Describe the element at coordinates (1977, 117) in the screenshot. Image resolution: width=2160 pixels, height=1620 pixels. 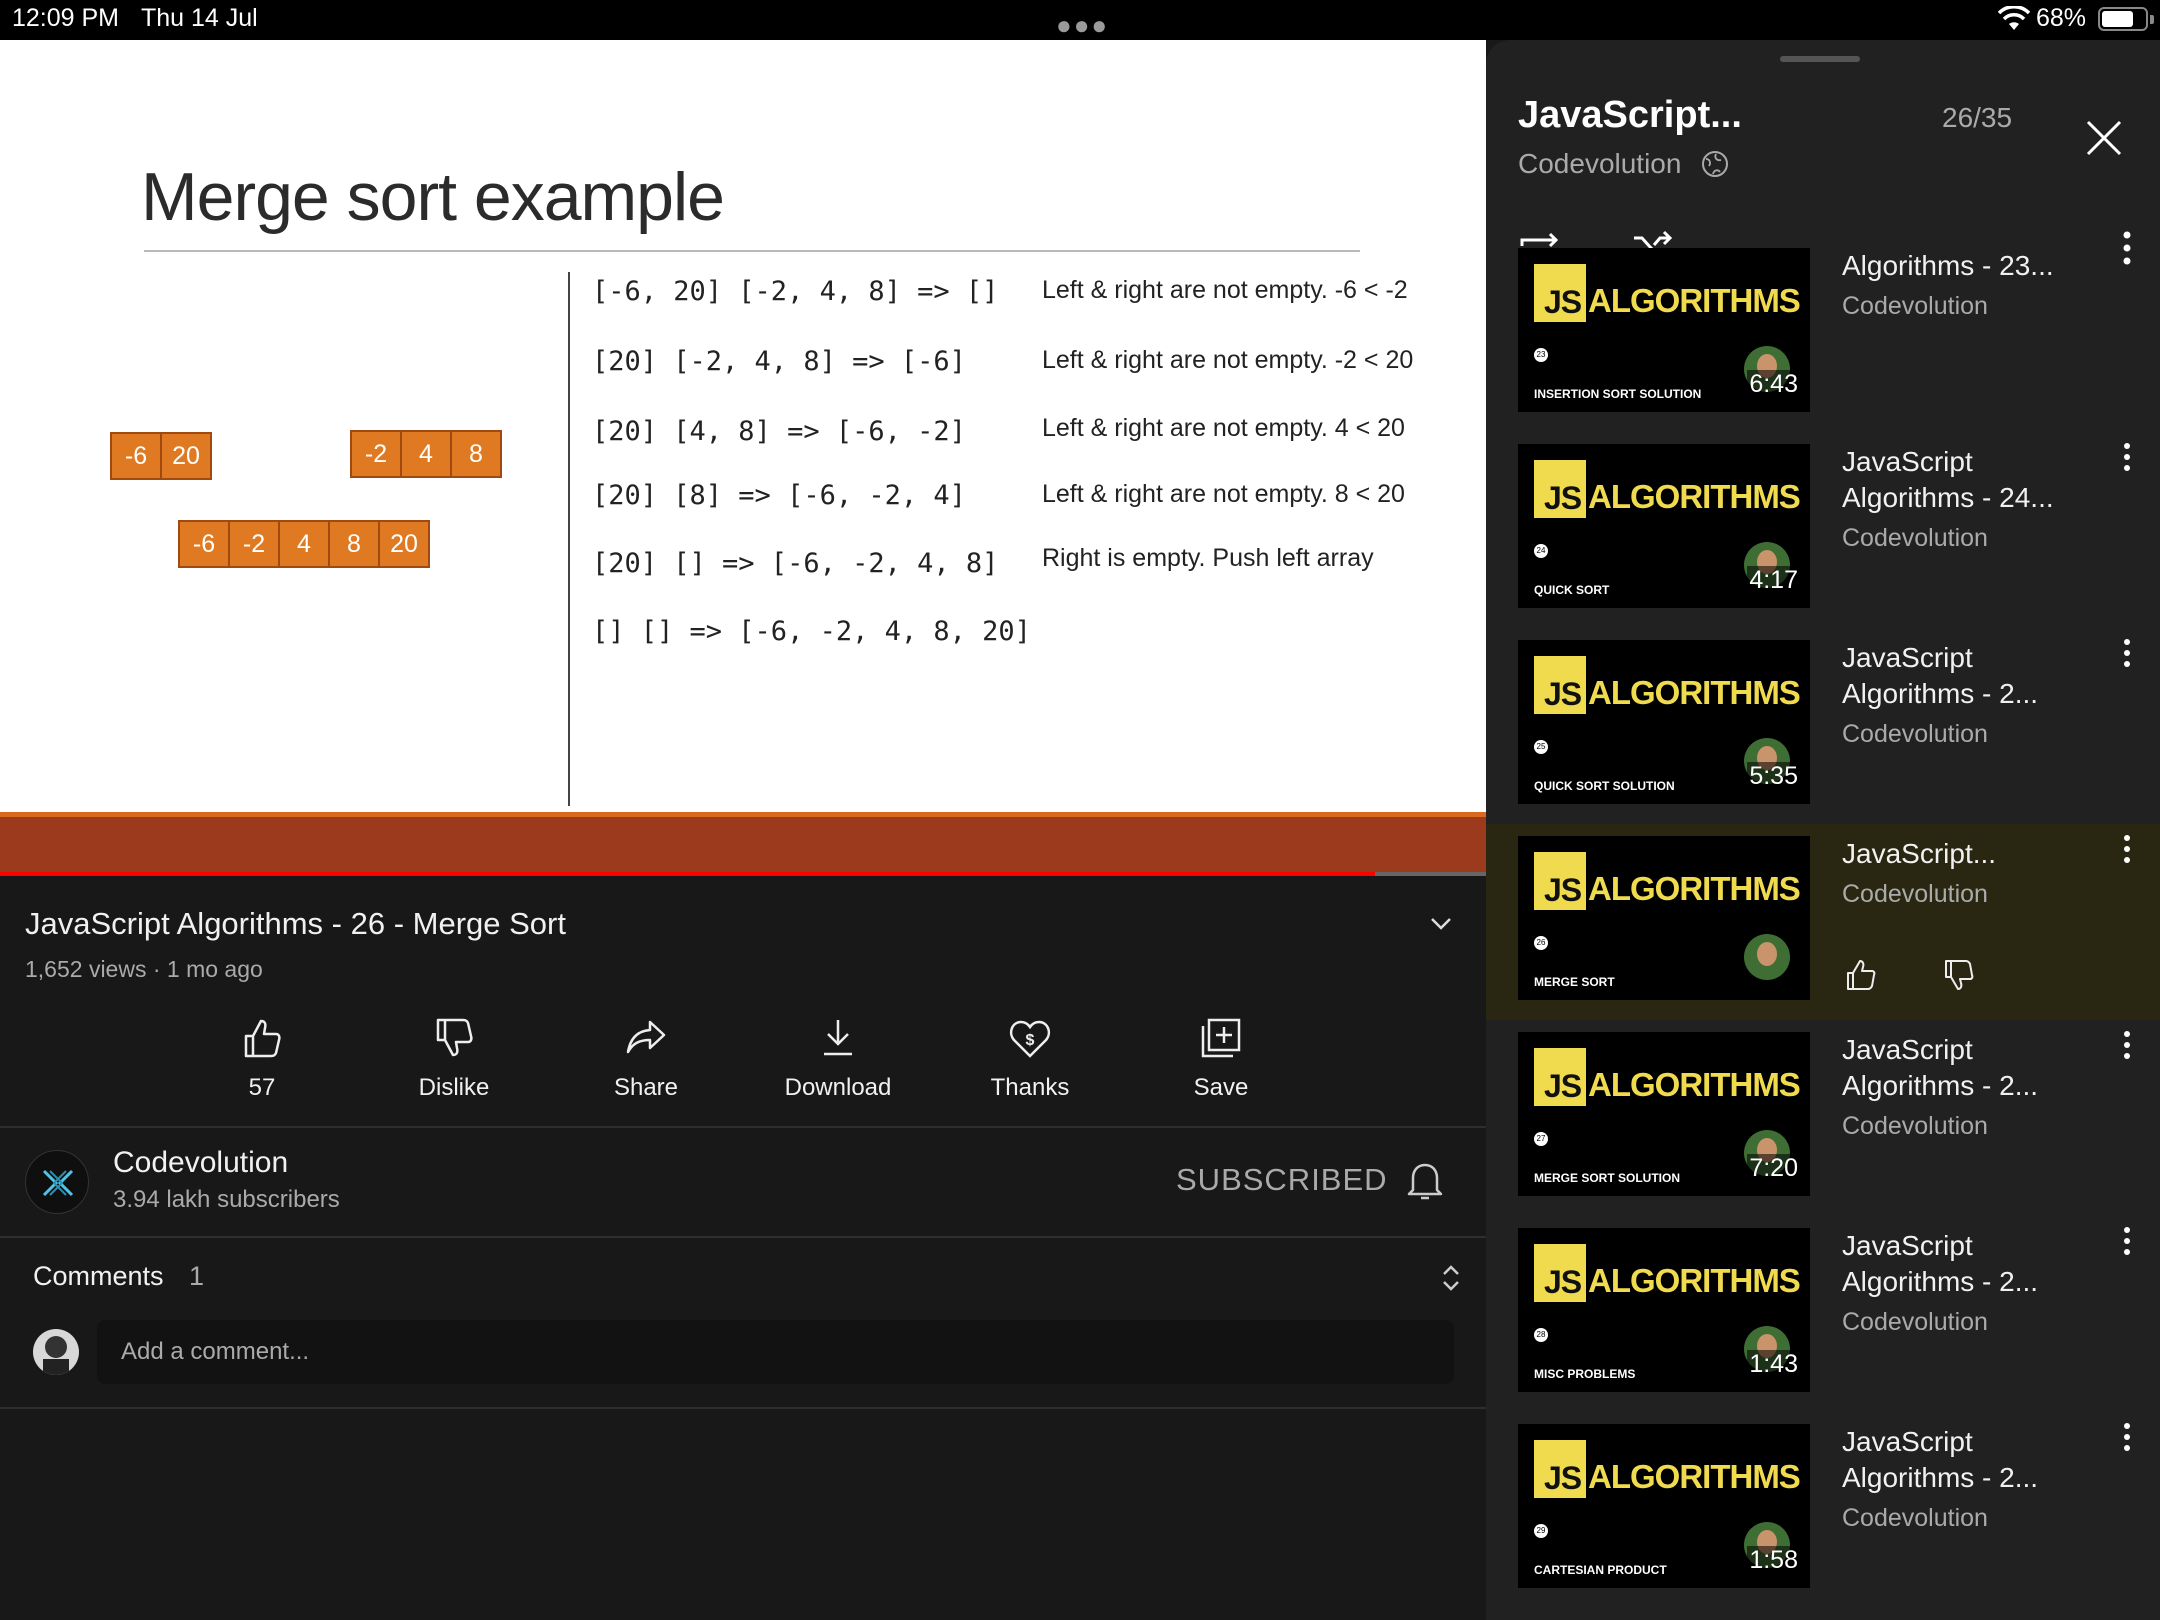
I see `playlist-position: 26/35` at that location.